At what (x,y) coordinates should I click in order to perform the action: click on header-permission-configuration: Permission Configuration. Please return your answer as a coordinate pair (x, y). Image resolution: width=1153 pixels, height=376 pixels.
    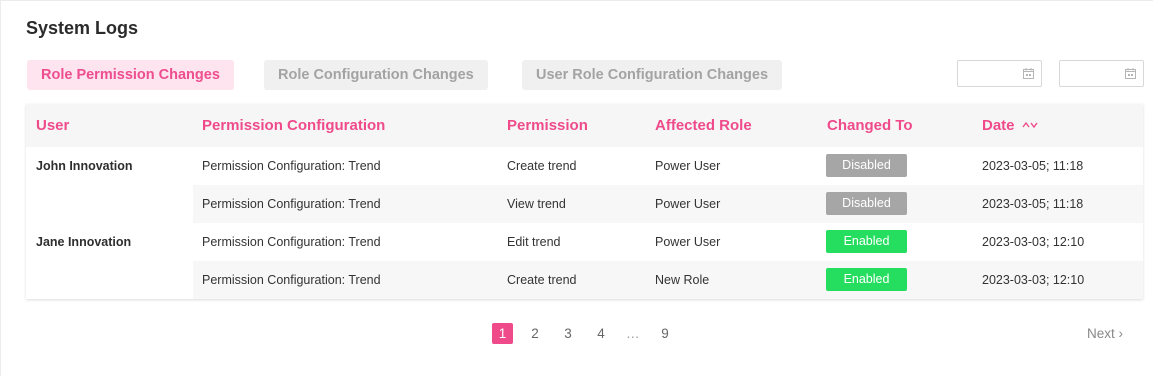
    Looking at the image, I should click on (294, 125).